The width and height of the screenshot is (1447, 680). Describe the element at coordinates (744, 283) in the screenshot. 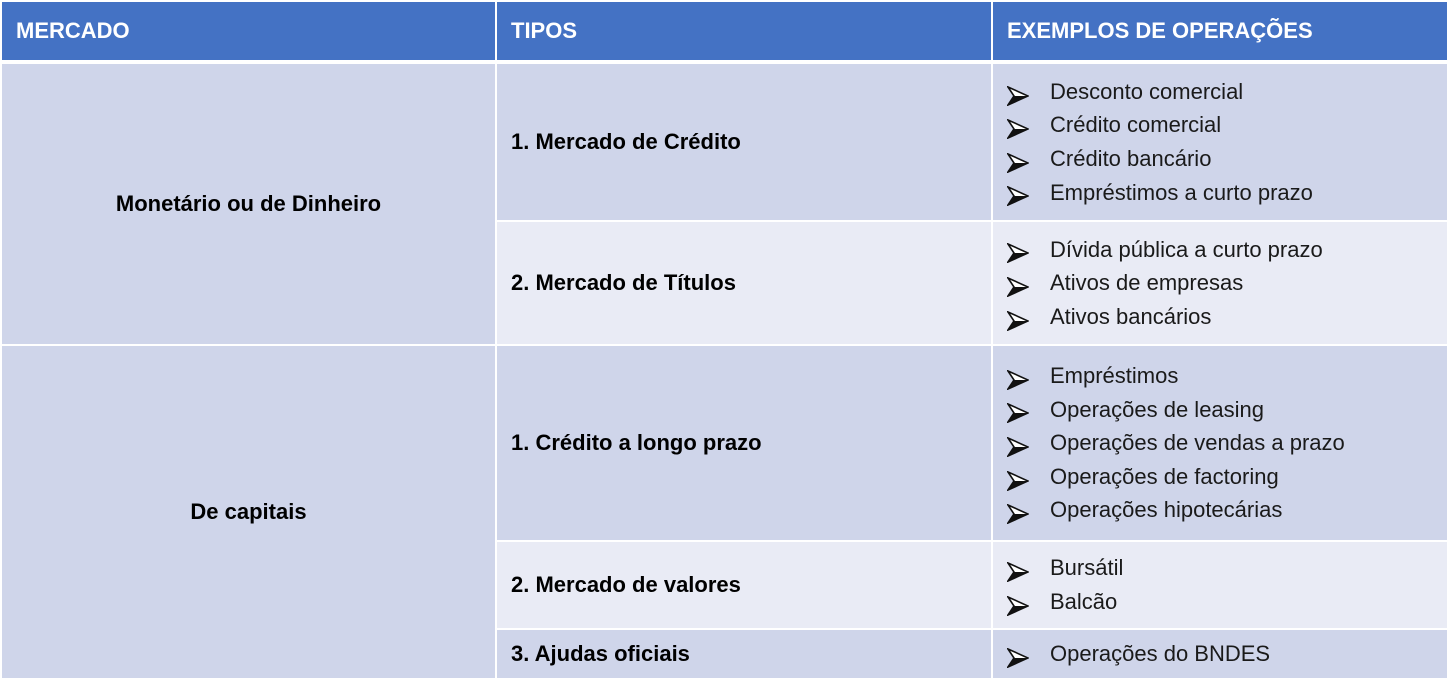

I see `type-label: 2. Mercado de Títulos` at that location.